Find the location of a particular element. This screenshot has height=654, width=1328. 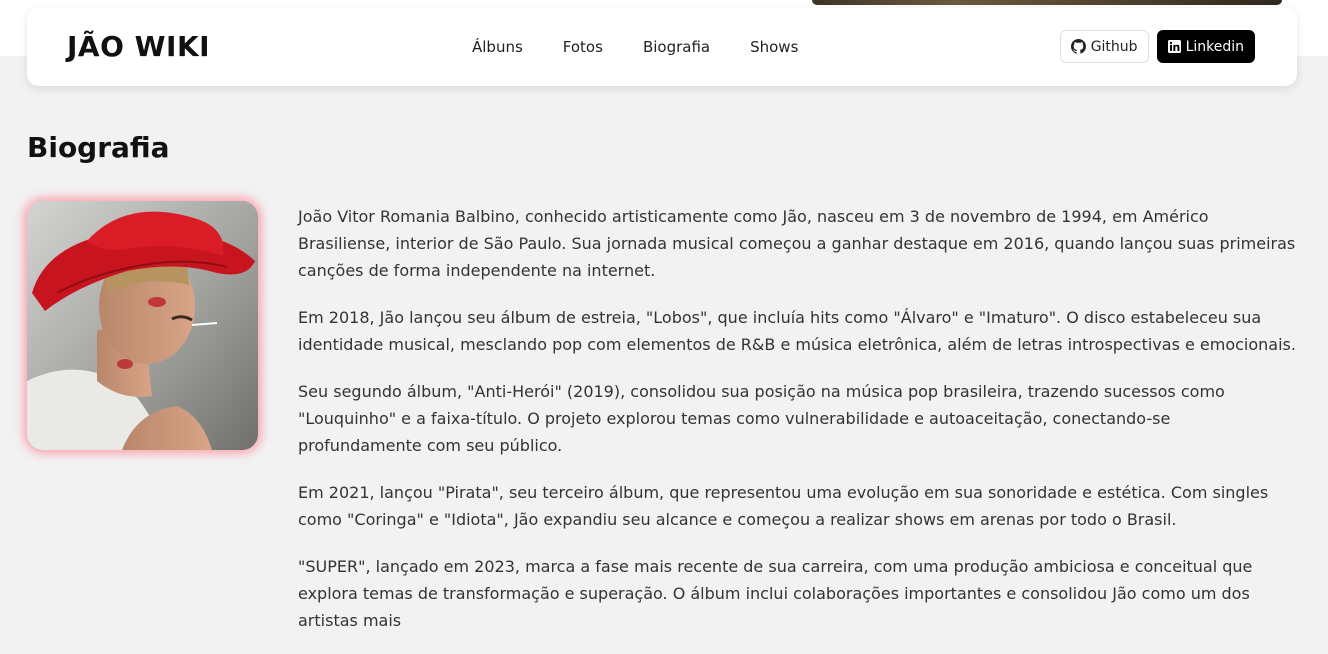

linkedin-button: Linkedin is located at coordinates (1205, 46).